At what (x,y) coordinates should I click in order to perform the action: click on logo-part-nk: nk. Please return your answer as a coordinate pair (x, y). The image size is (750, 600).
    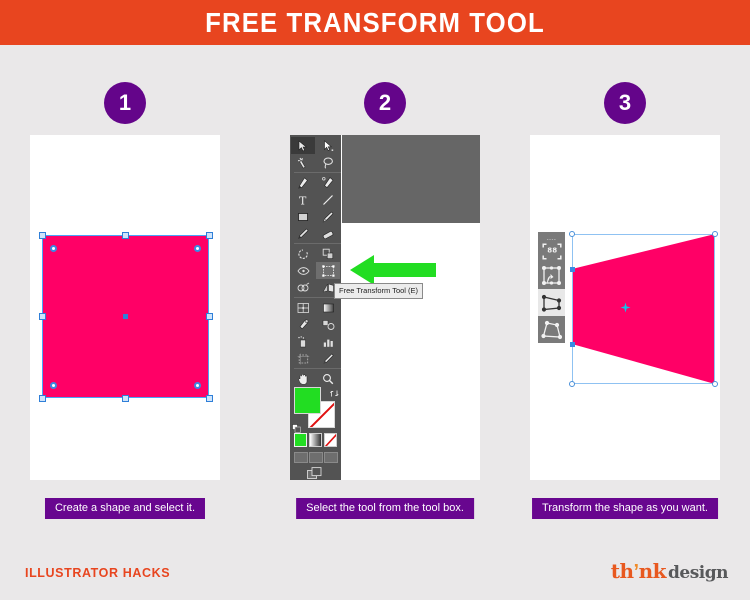
    Looking at the image, I should click on (652, 571).